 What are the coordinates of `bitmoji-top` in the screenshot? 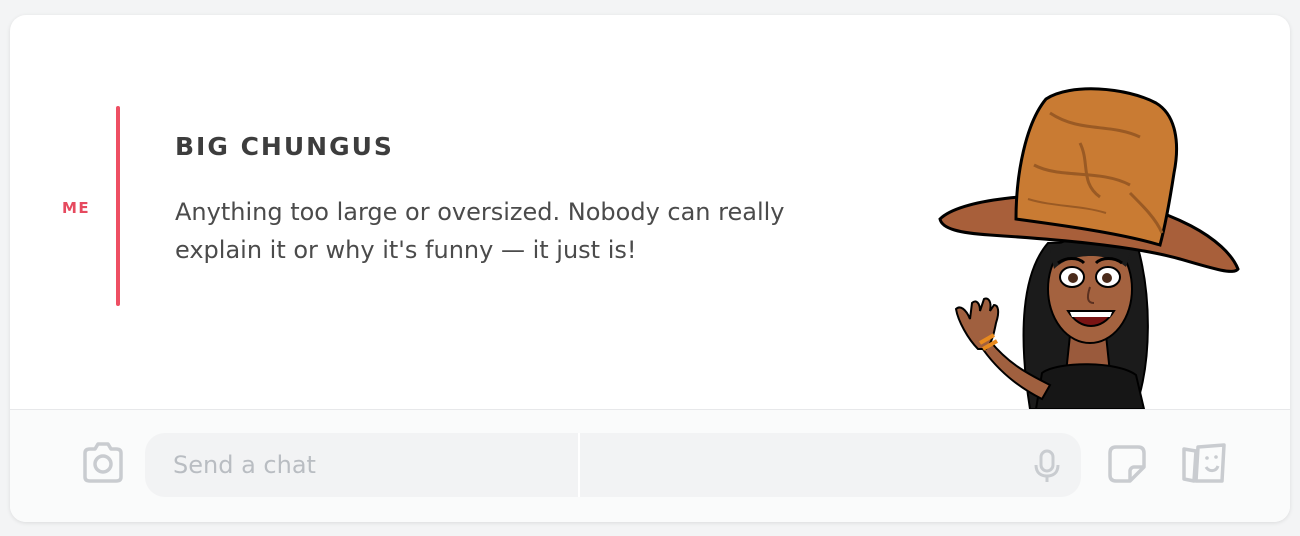 It's located at (1090, 386).